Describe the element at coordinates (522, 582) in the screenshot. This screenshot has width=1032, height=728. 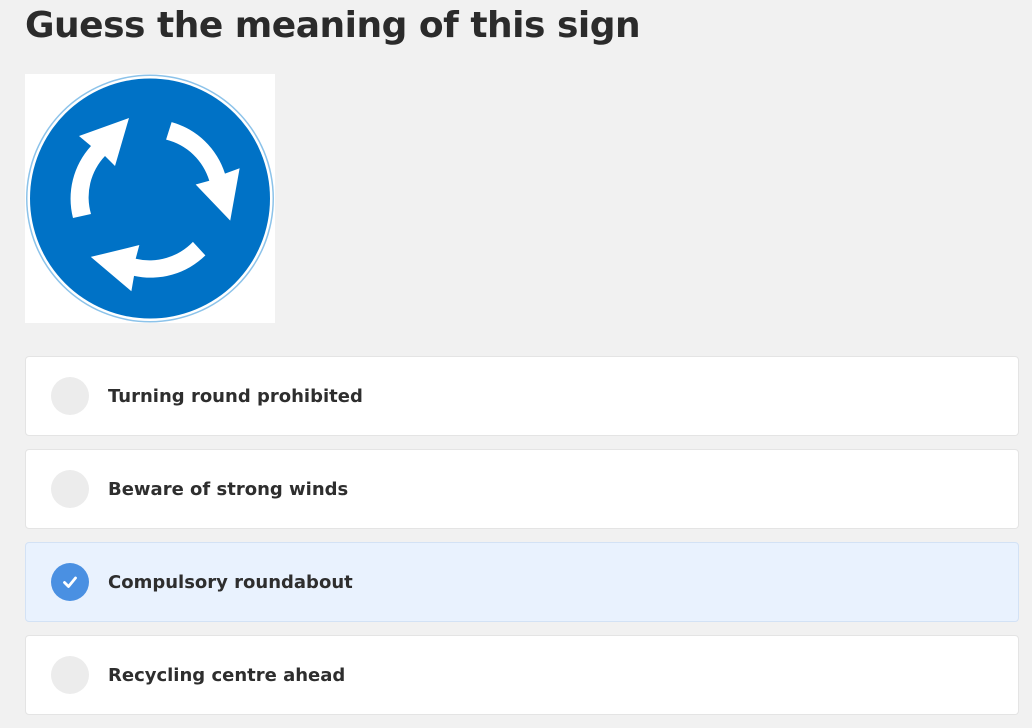
I see `option-compulsory-roundabout: Compulsory roundabout` at that location.